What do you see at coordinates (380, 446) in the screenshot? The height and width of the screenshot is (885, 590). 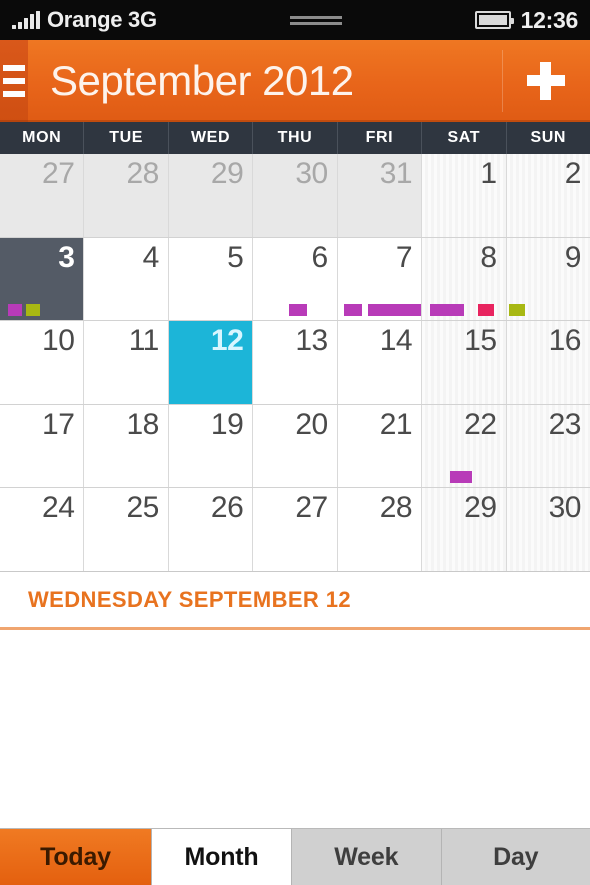 I see `day-cell-21: 21` at bounding box center [380, 446].